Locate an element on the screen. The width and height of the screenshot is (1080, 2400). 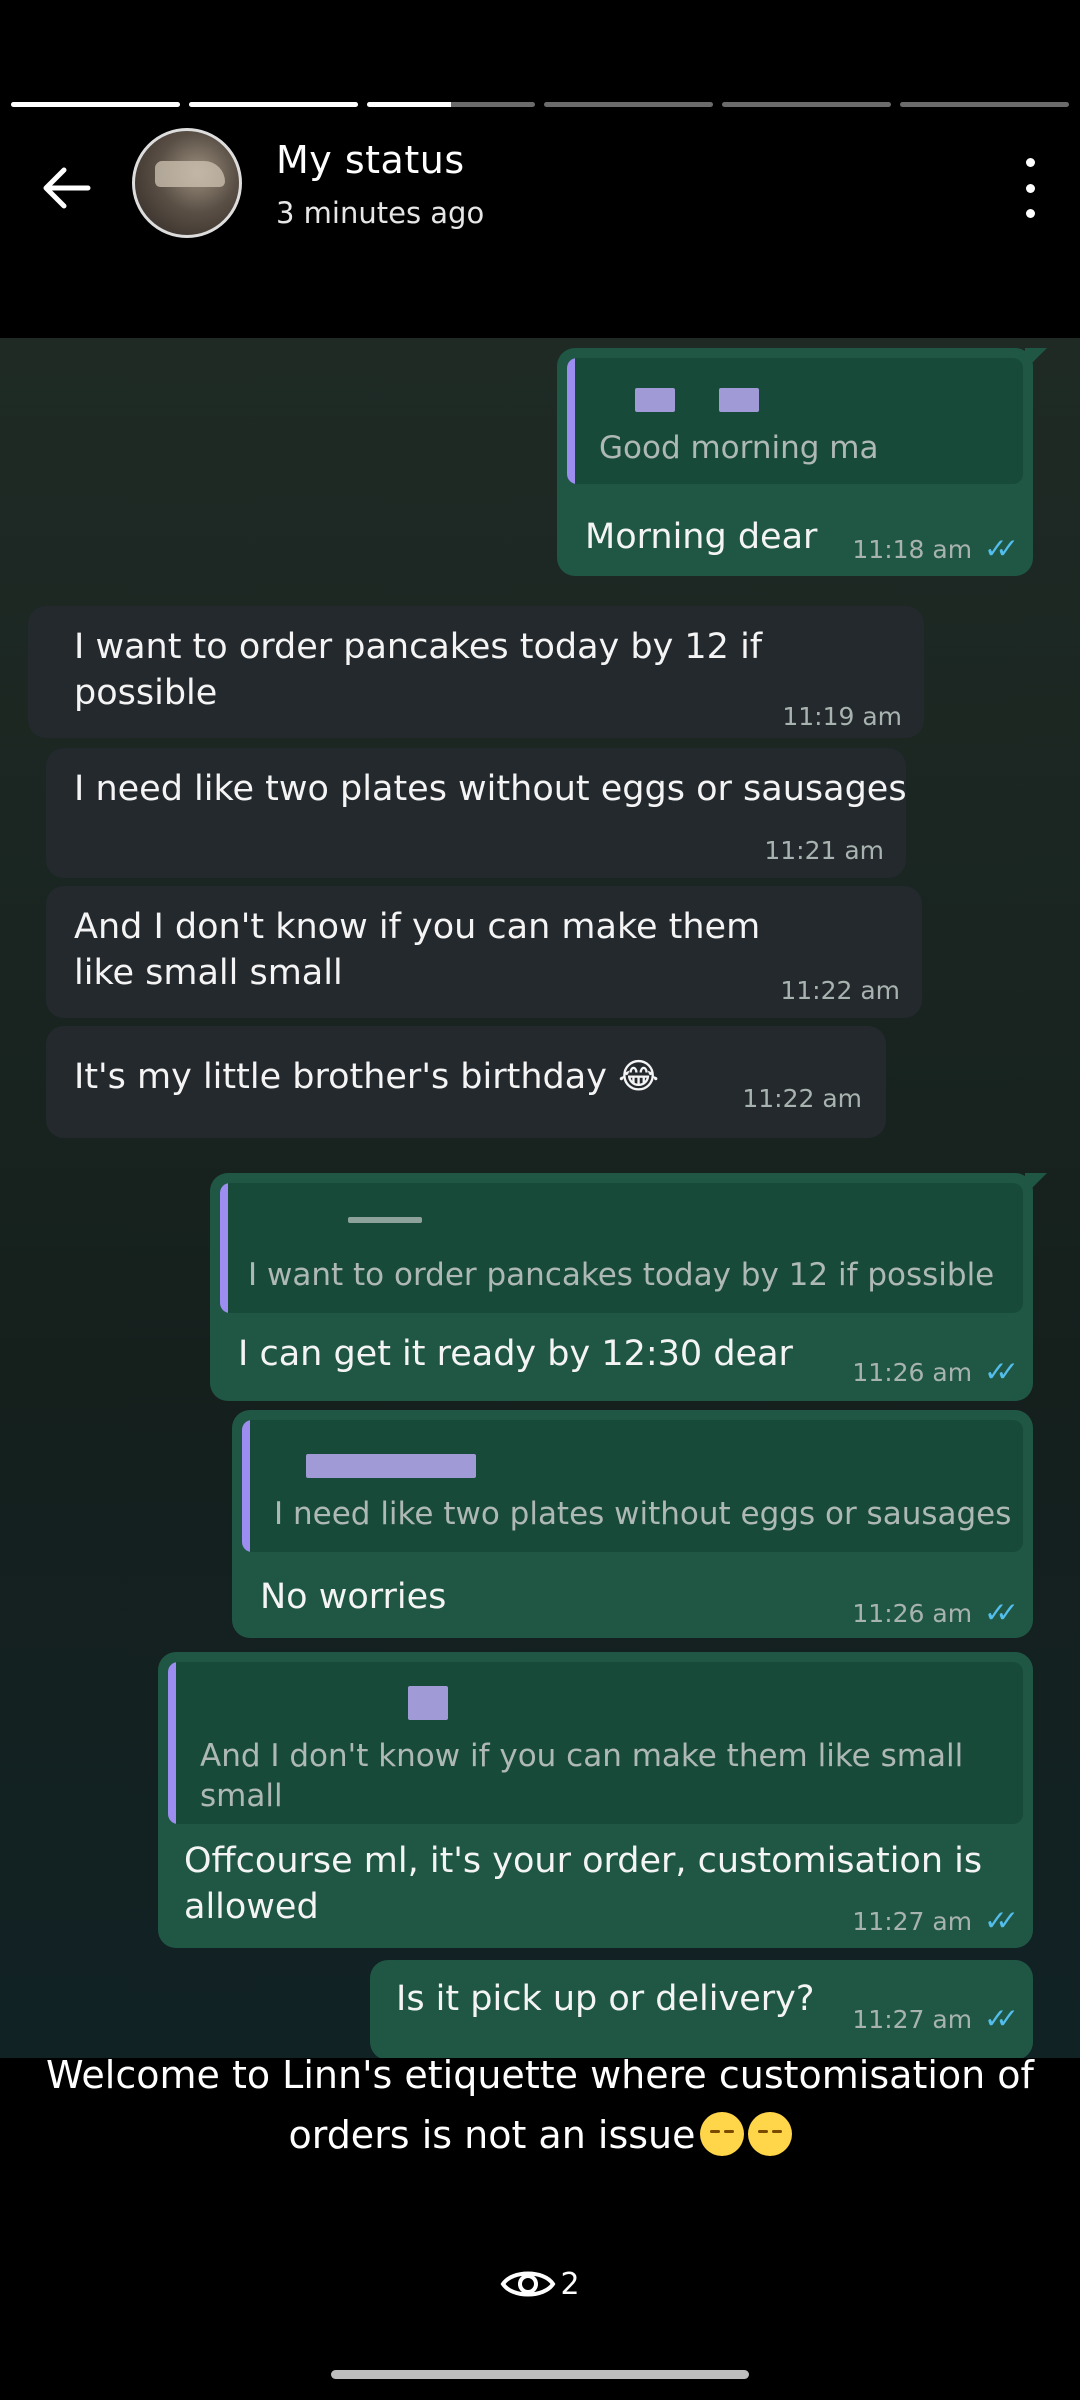
back-arrow-icon is located at coordinates (66, 188).